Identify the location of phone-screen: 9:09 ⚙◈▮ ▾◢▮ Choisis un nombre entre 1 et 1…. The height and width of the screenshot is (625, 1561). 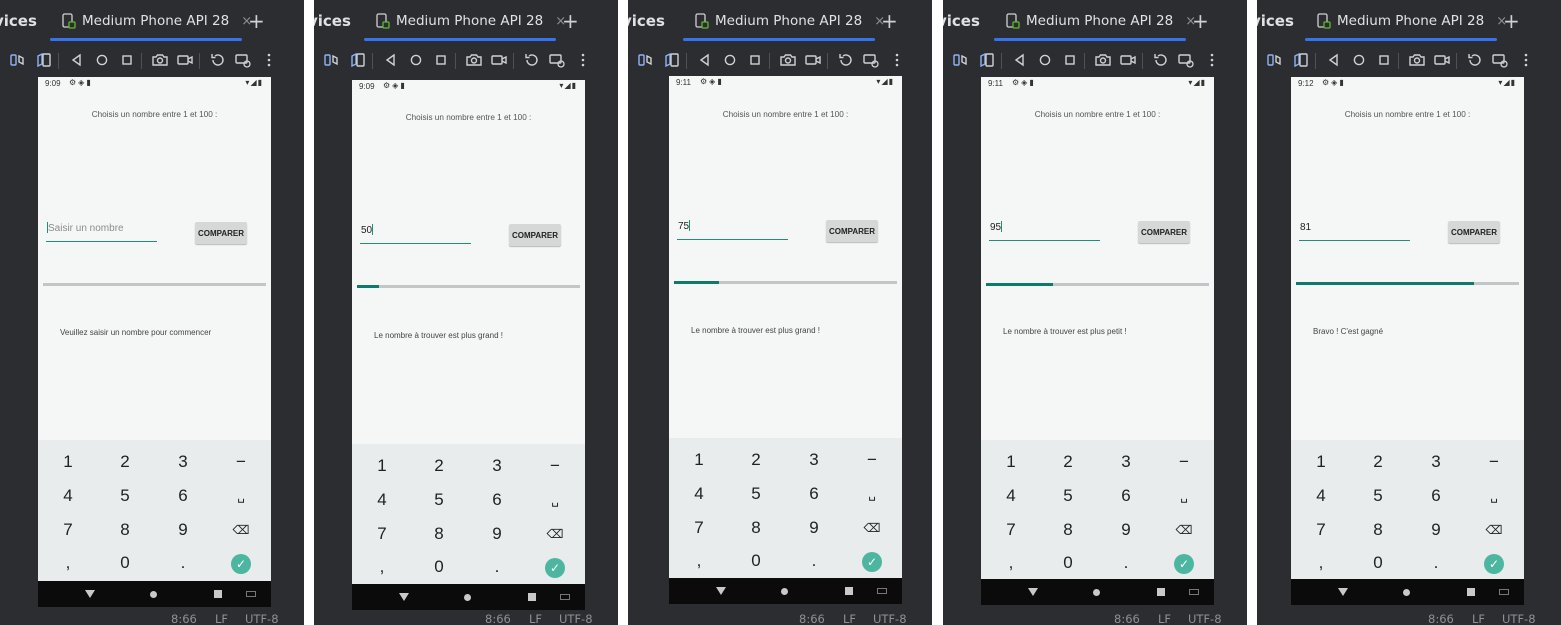
(154, 342).